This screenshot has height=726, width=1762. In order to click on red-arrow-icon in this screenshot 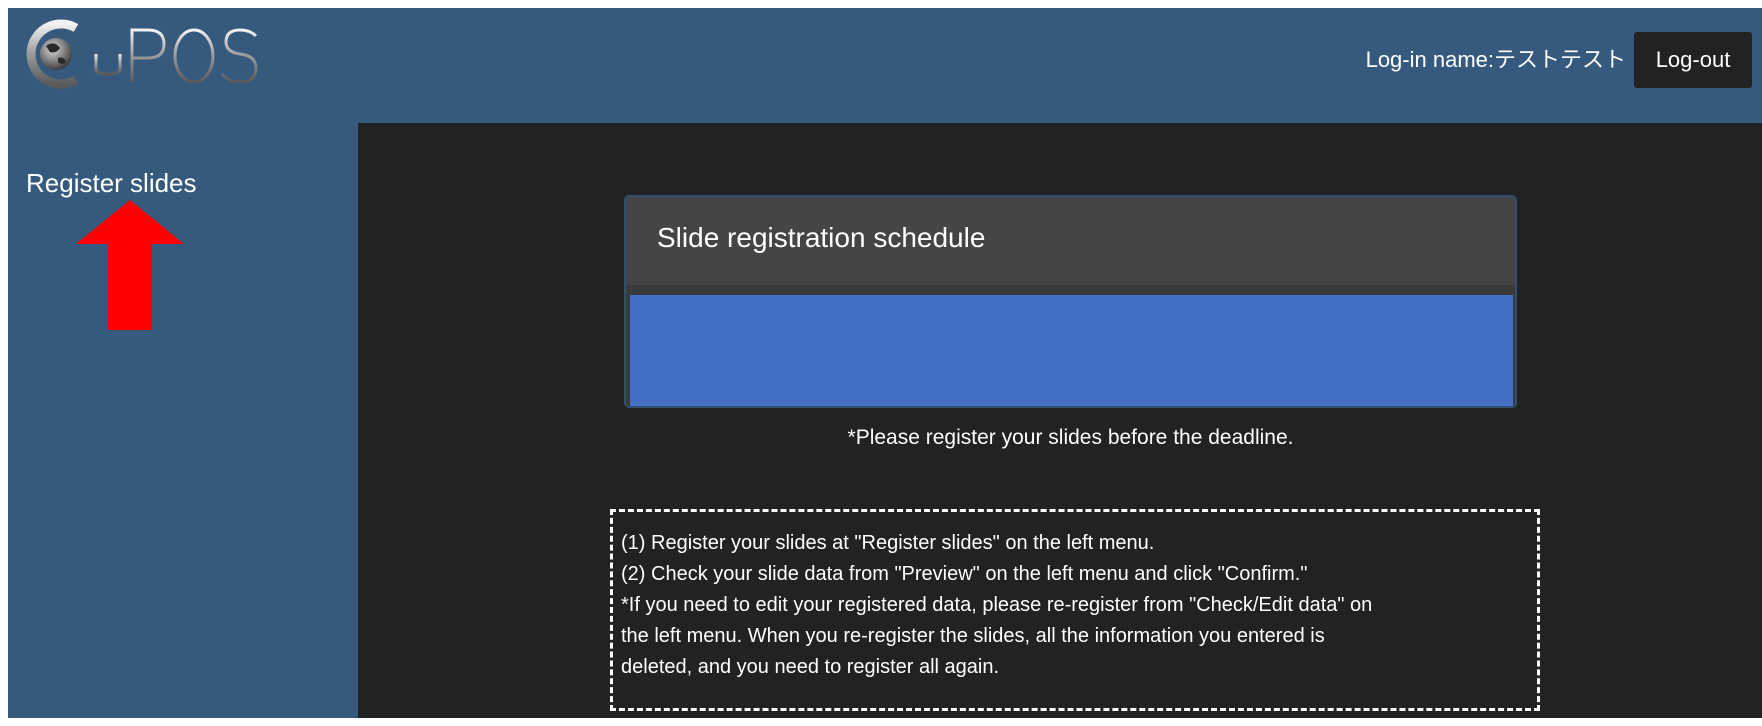, I will do `click(130, 265)`.